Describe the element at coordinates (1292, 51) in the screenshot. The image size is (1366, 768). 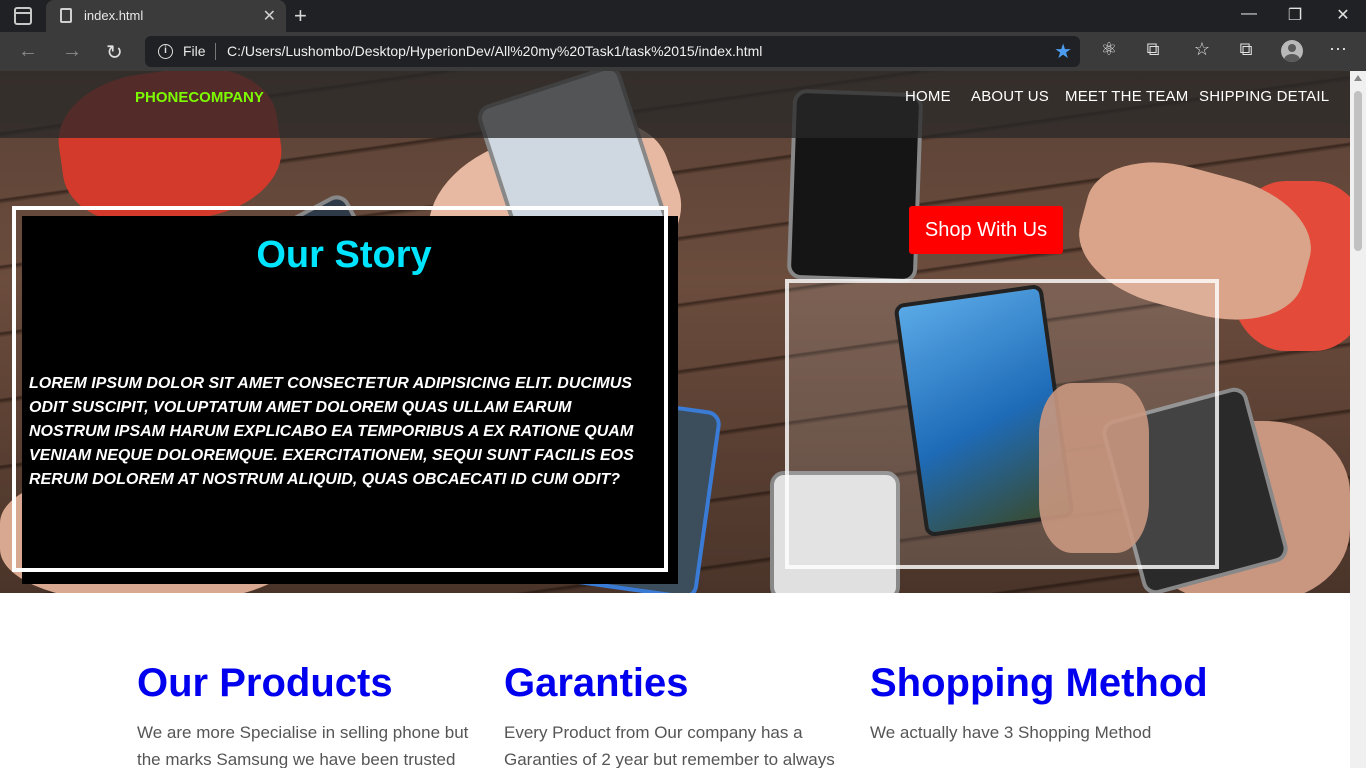
I see `profile-avatar-icon` at that location.